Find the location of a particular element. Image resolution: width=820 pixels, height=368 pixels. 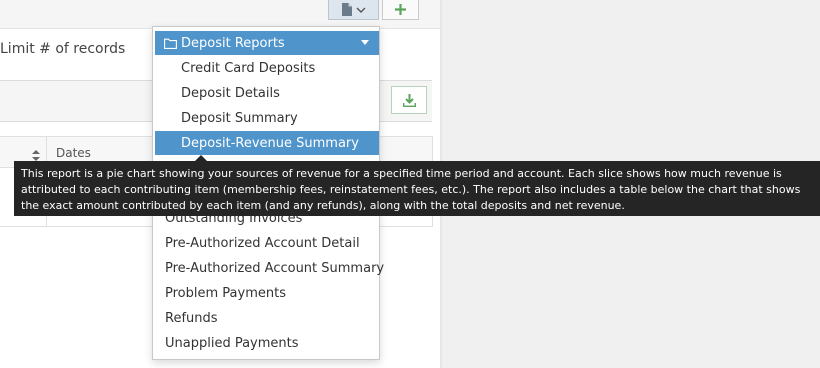

chevron-down-icon is located at coordinates (361, 10).